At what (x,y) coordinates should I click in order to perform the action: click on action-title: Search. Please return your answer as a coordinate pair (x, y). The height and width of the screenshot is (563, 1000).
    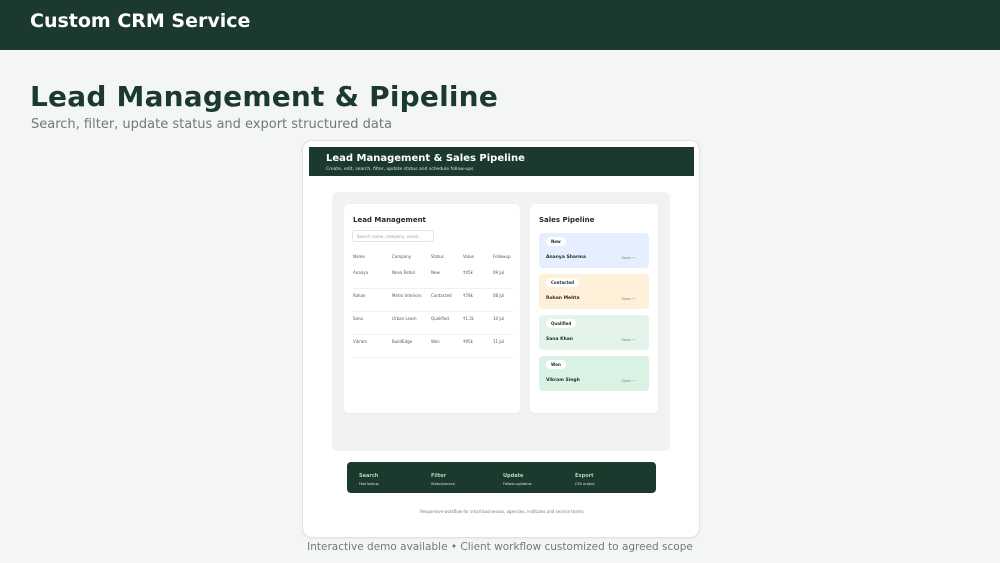
    Looking at the image, I should click on (369, 476).